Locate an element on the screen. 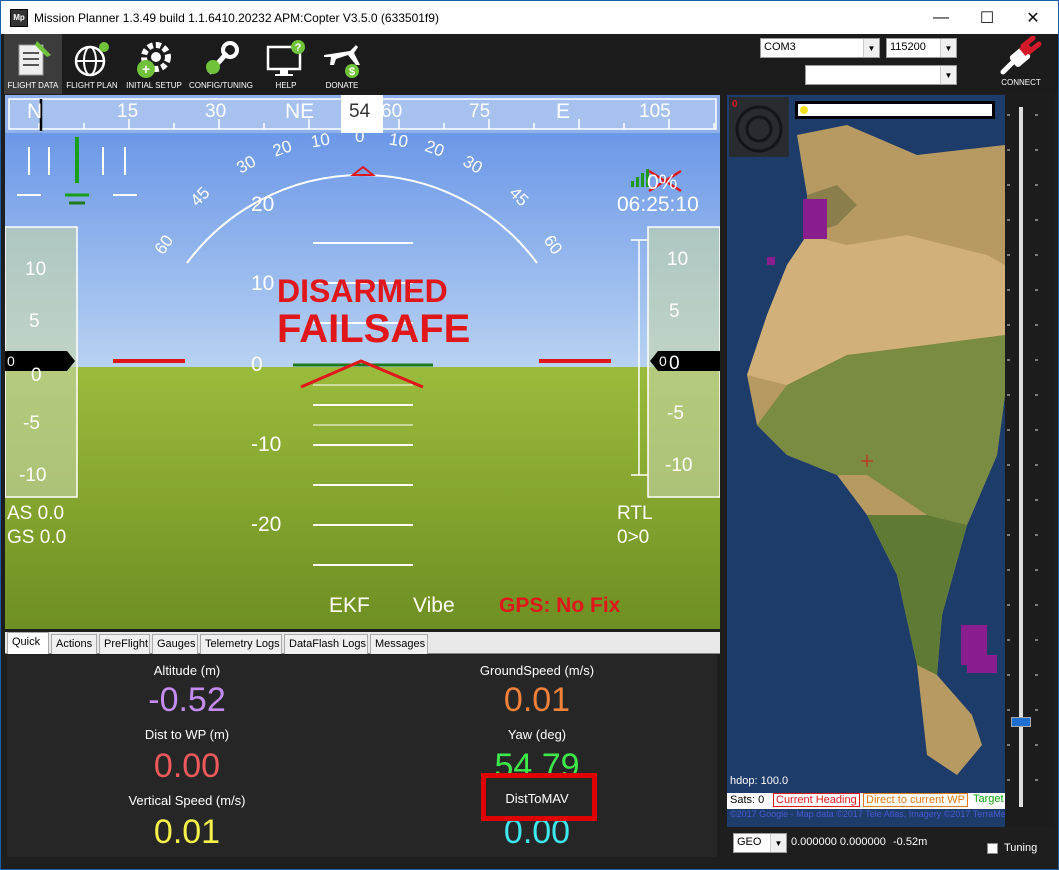 The height and width of the screenshot is (870, 1059). pitch-label: -20 is located at coordinates (266, 524).